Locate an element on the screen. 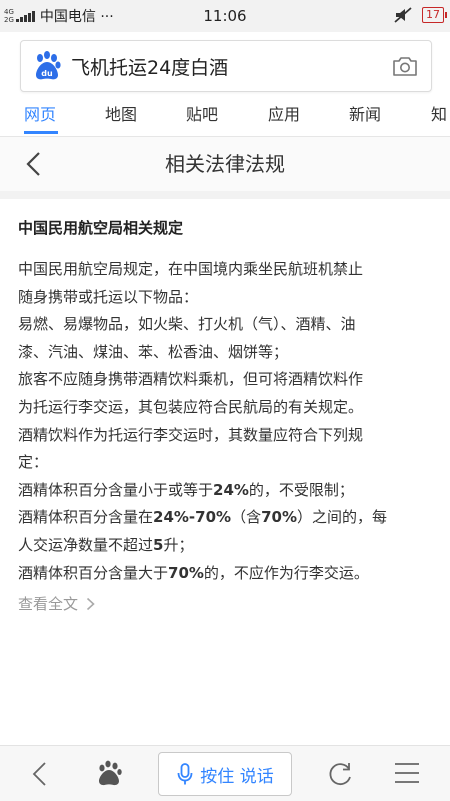 This screenshot has height=801, width=450. status-bar: 4G 2G 中国电信 ··· 11:06 17 is located at coordinates (225, 16).